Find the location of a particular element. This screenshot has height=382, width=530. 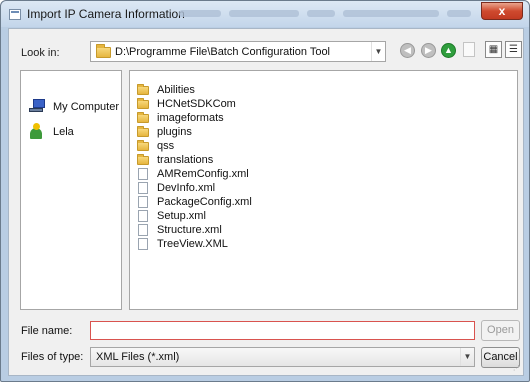

sidebar-item-label: Lela is located at coordinates (63, 132).